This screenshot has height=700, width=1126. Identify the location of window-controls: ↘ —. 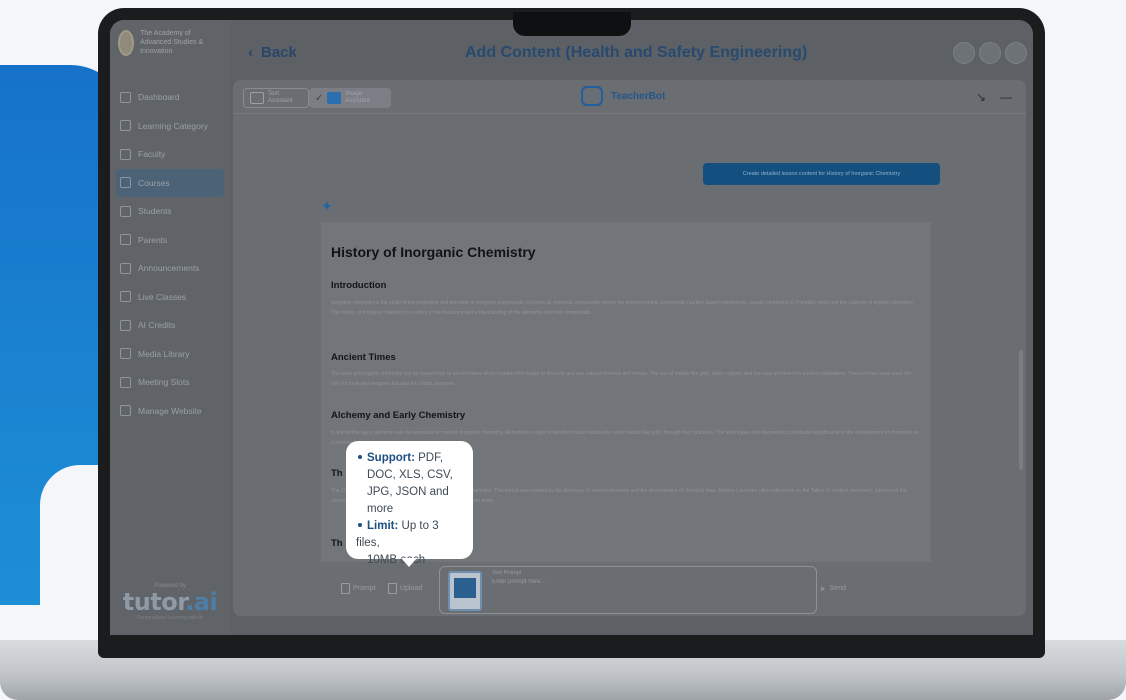
(994, 97).